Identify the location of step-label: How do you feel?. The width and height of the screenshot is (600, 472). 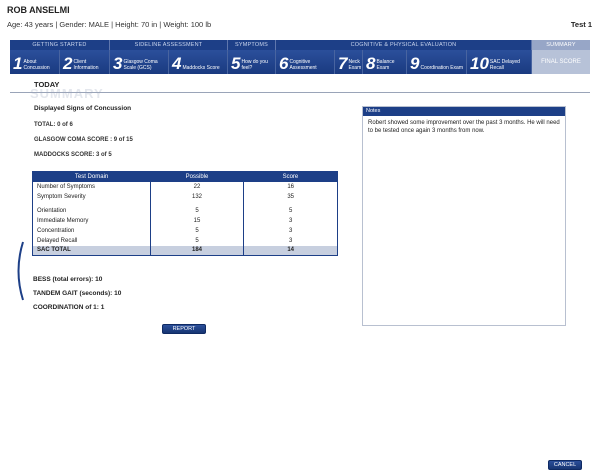
(254, 65).